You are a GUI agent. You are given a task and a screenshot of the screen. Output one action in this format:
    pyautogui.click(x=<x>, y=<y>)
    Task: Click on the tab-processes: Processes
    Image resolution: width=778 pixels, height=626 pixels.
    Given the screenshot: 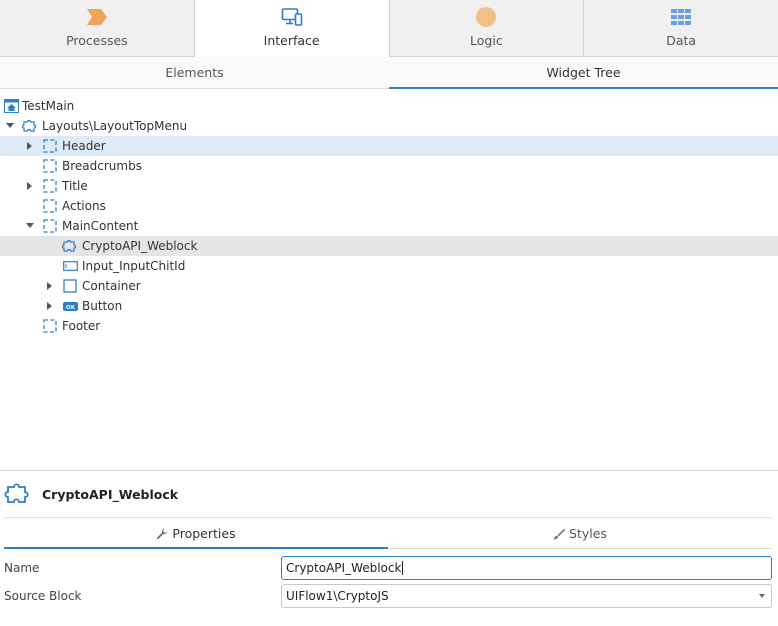 What is the action you would take?
    pyautogui.click(x=97, y=28)
    